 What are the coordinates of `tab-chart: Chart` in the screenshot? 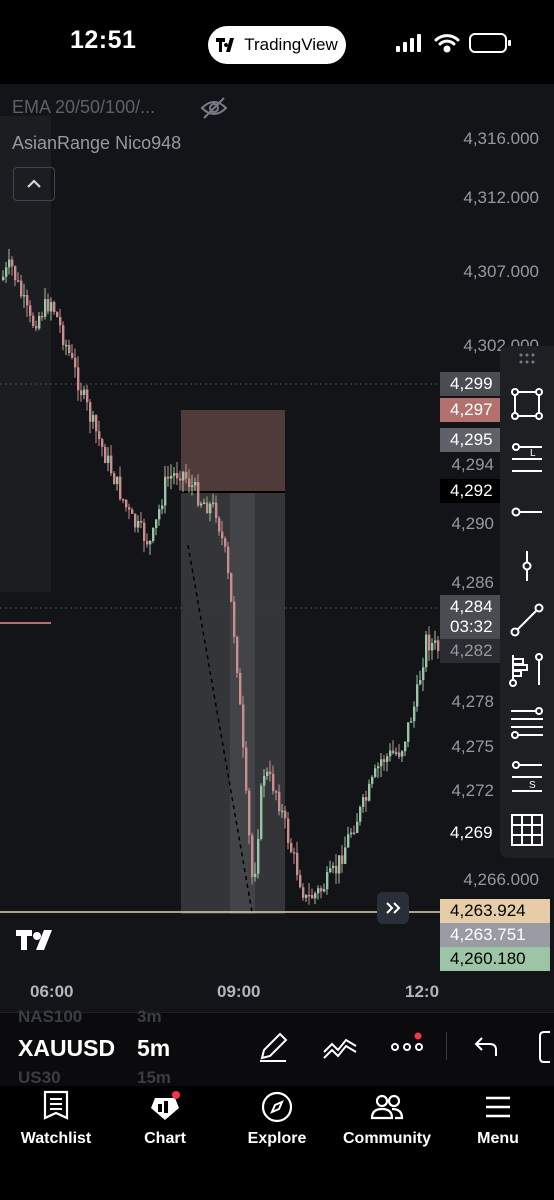 It's located at (165, 1119).